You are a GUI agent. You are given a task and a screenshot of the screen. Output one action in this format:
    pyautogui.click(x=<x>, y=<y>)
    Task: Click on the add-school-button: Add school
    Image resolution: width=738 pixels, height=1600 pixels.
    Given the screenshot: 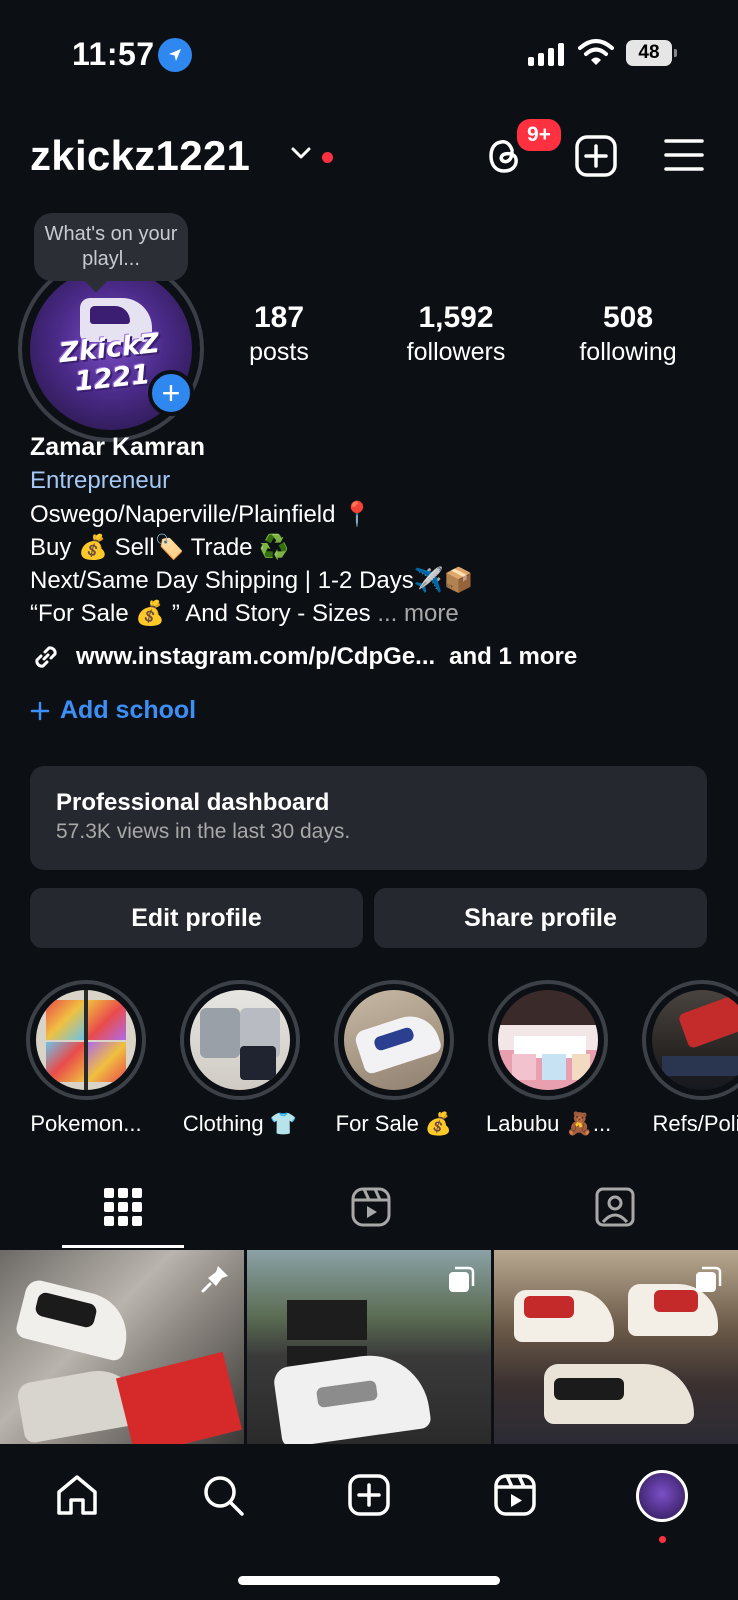 What is the action you would take?
    pyautogui.click(x=113, y=710)
    